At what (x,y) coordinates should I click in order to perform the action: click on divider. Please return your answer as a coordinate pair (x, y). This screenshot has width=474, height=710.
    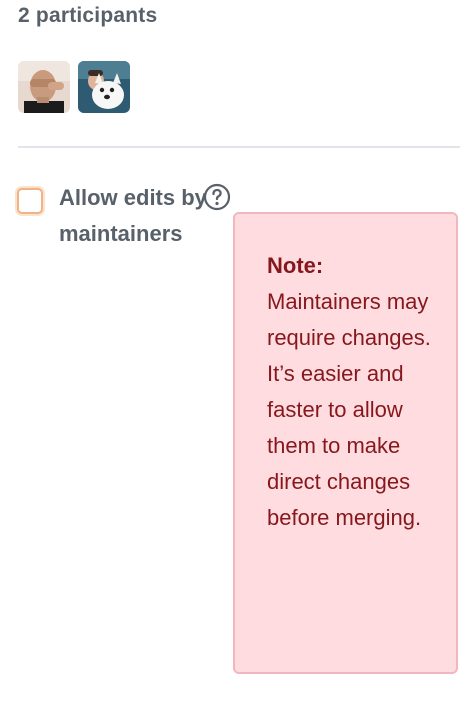
    Looking at the image, I should click on (239, 147).